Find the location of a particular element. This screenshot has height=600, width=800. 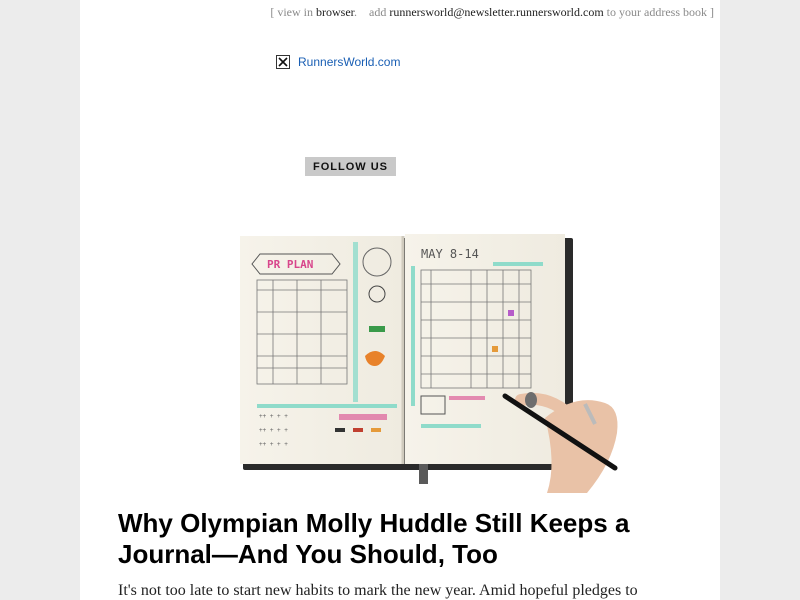

bracket-close: ] is located at coordinates (712, 12).